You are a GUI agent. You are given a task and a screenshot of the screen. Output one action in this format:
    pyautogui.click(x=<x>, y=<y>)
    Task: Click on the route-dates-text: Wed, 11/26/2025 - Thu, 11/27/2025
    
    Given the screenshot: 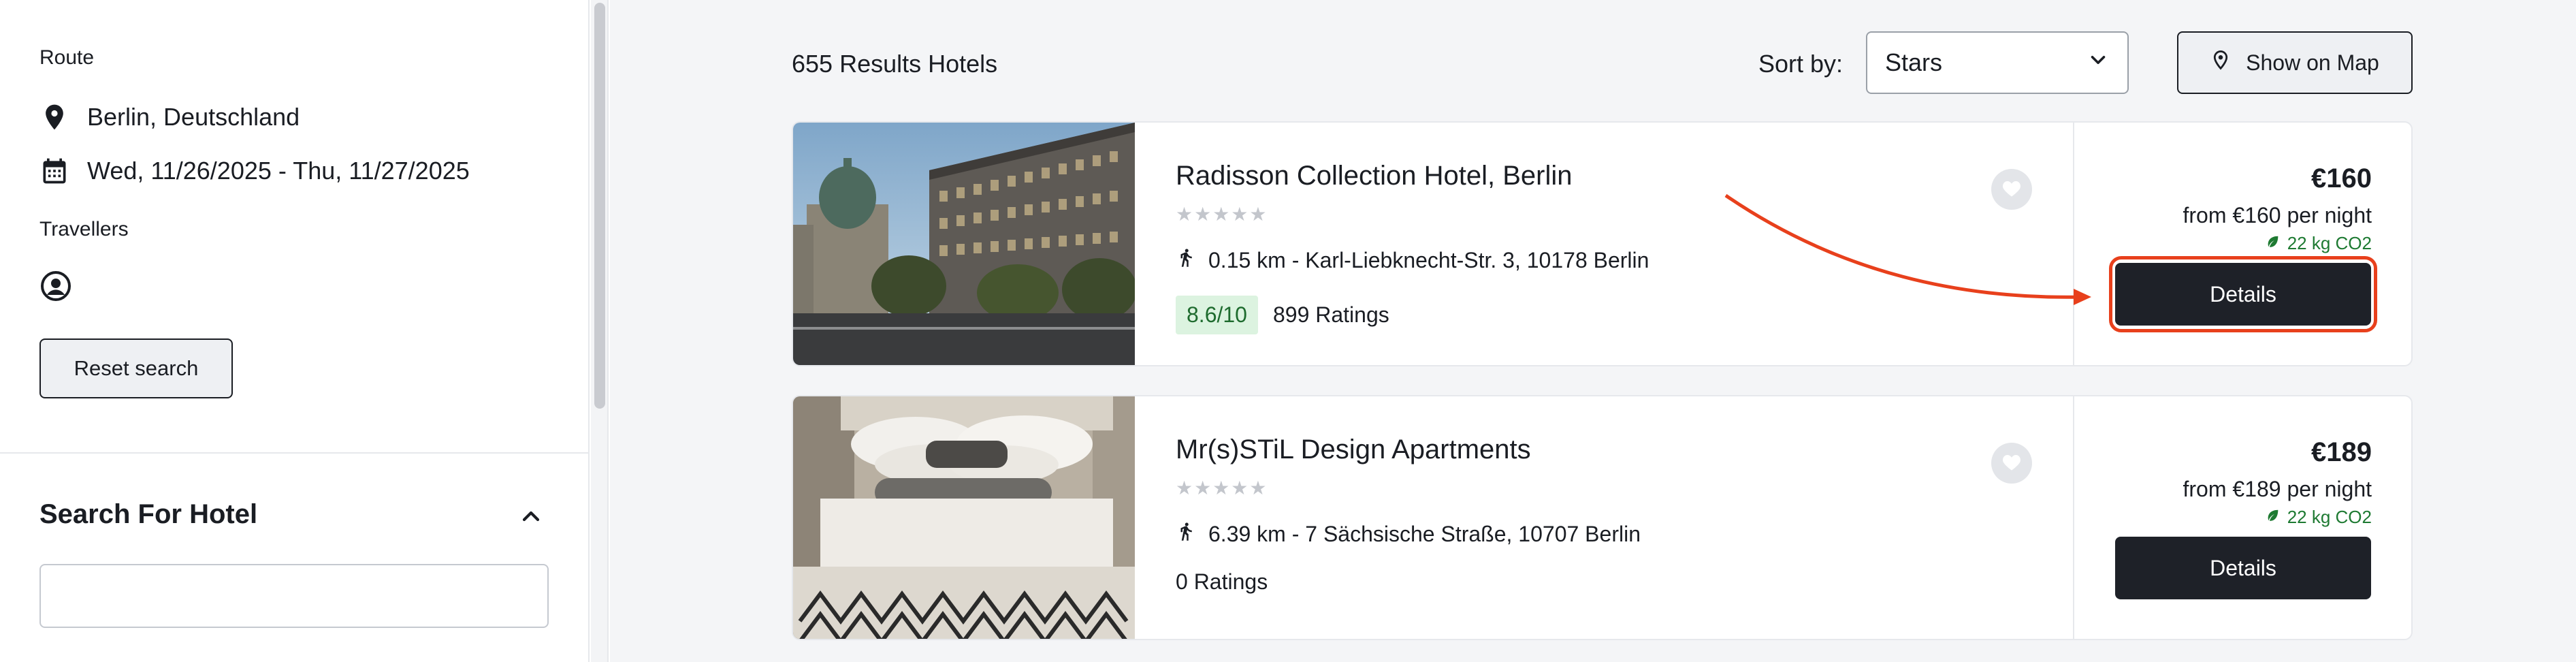 What is the action you would take?
    pyautogui.click(x=279, y=171)
    